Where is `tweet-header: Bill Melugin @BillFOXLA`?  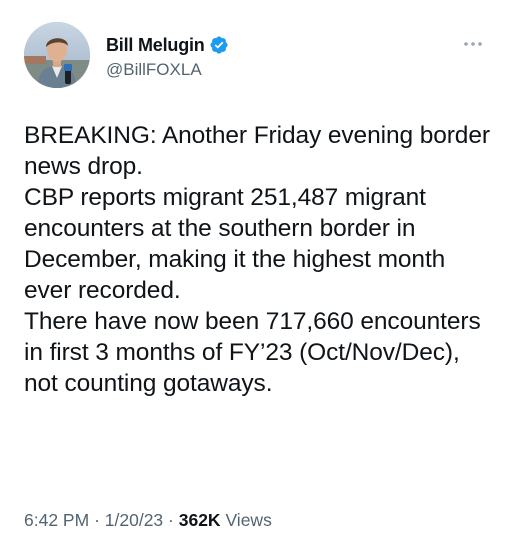
tweet-header: Bill Melugin @BillFOXLA is located at coordinates (256, 58).